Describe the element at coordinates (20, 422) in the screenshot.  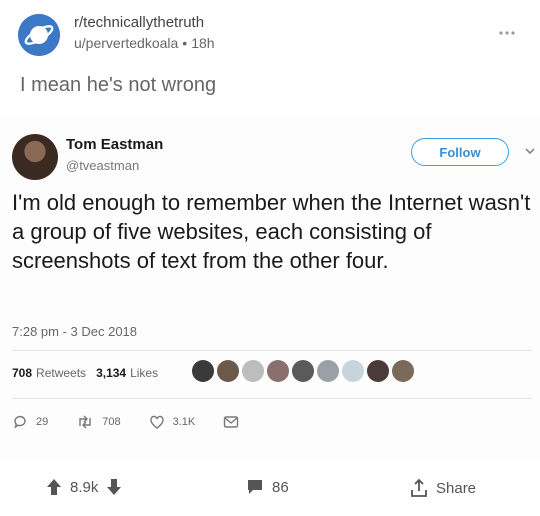
I see `reply-icon` at that location.